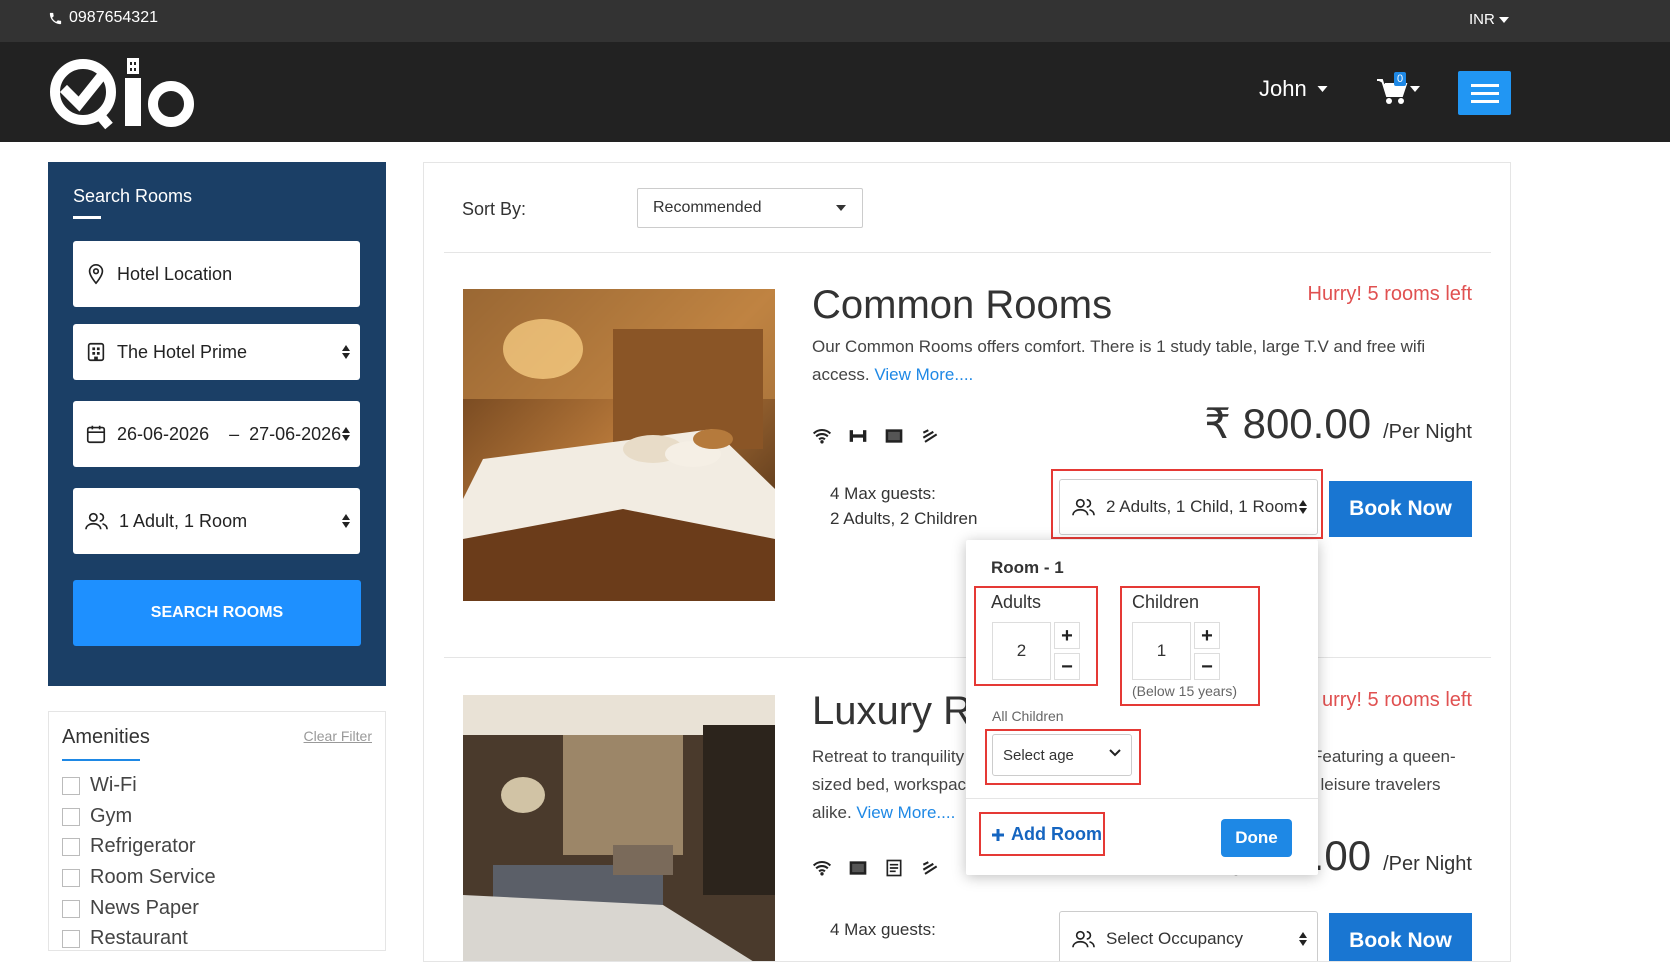 The height and width of the screenshot is (962, 1670). I want to click on phone-contact: 0987654321, so click(103, 18).